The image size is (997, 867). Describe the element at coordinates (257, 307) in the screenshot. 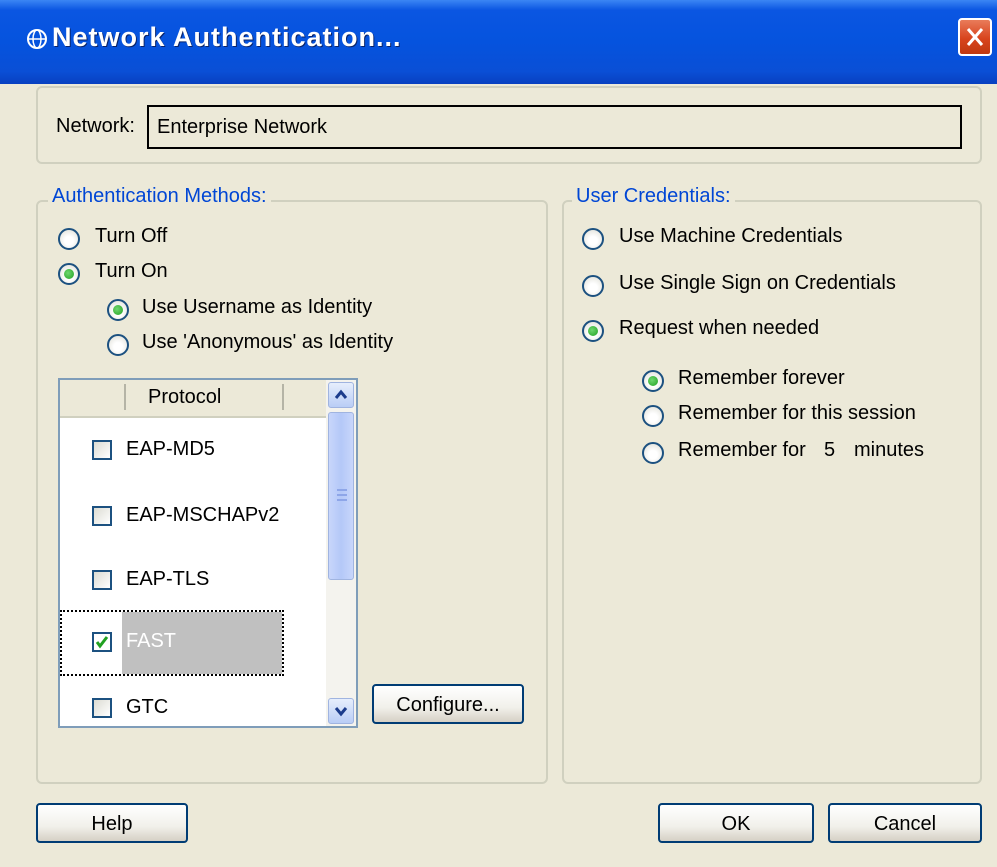

I see `use-username-identity-label: Use Username as Identity` at that location.